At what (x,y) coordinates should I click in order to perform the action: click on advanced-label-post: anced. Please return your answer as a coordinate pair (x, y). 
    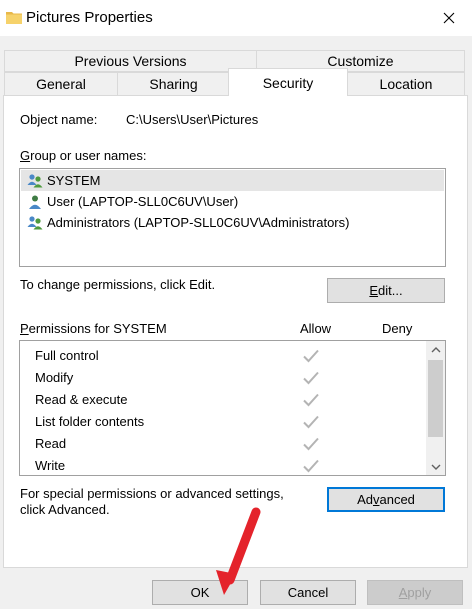
    Looking at the image, I should click on (397, 499).